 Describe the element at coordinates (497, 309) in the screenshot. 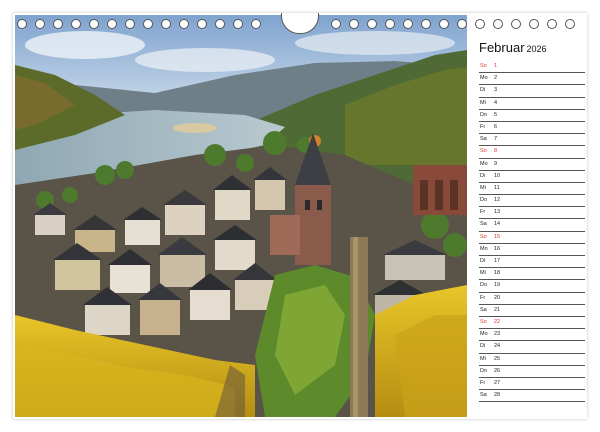

I see `day-number: 21` at that location.